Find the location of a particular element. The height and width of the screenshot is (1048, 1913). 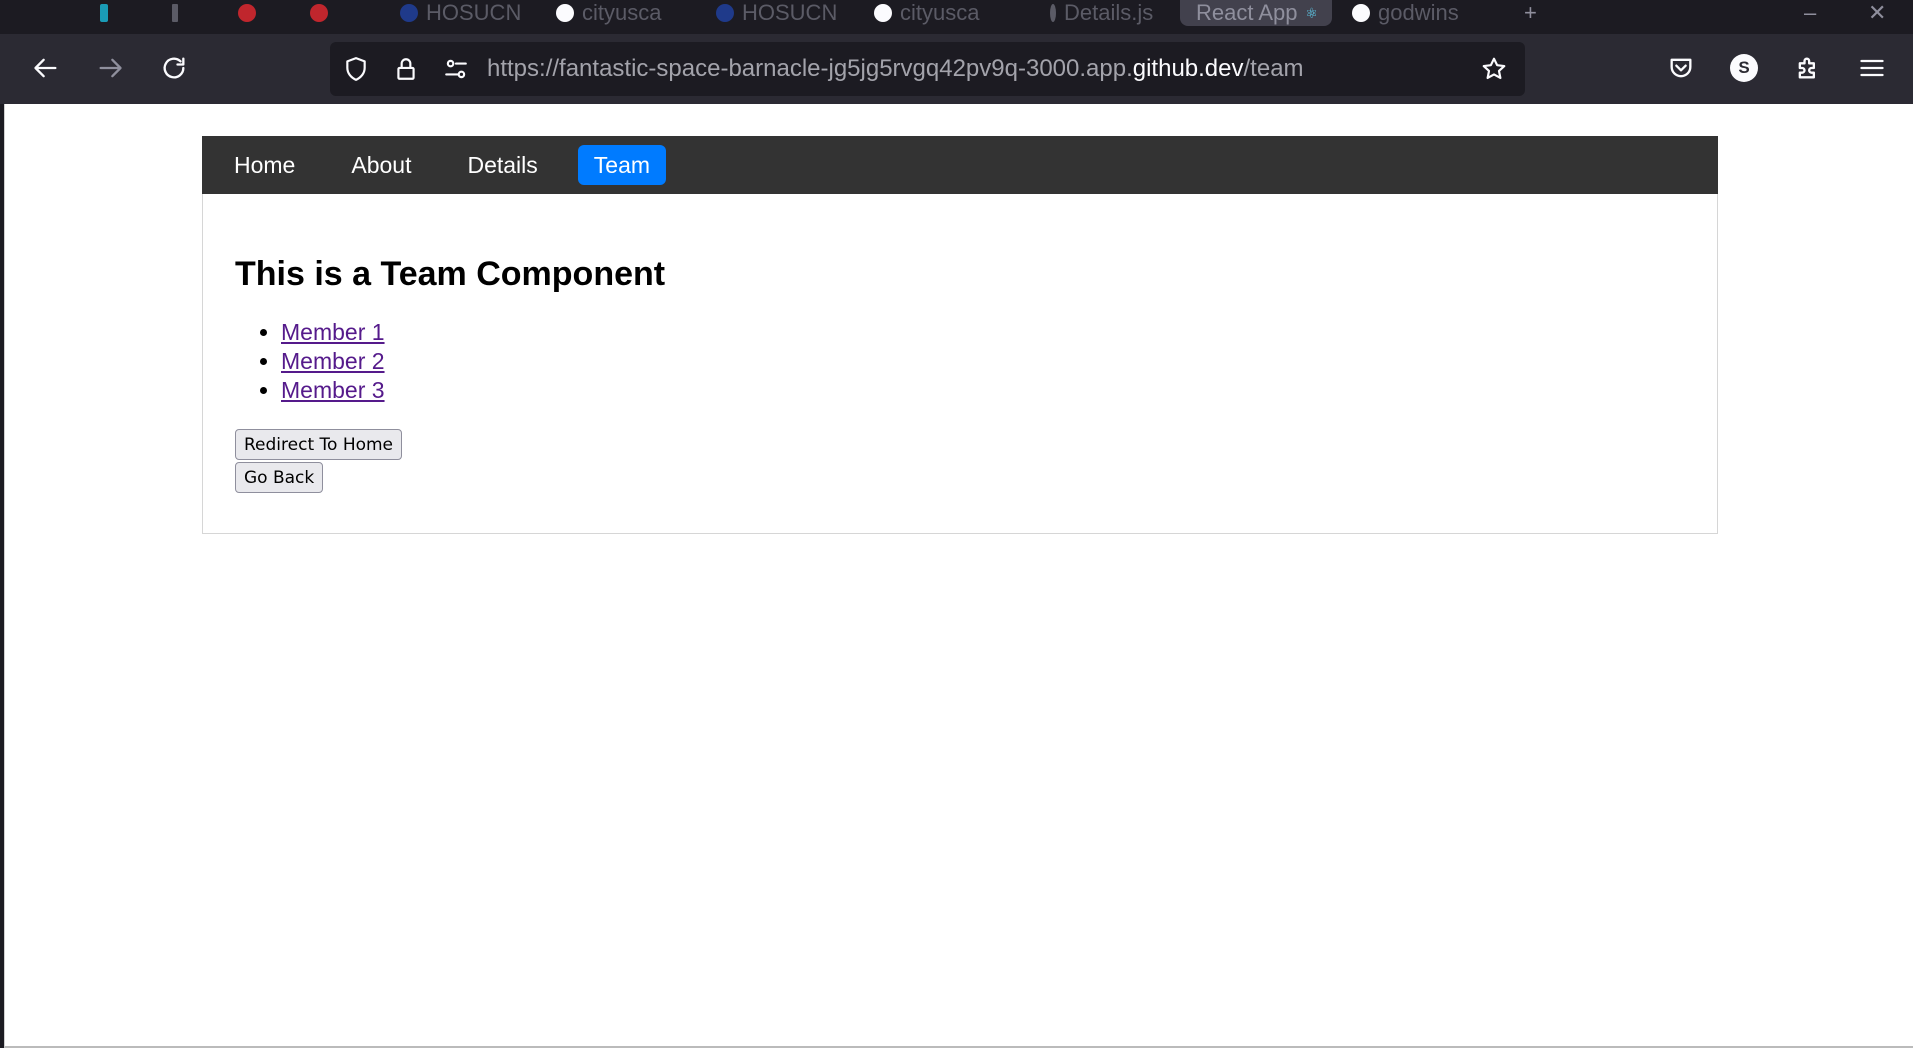

reload-icon is located at coordinates (174, 68).